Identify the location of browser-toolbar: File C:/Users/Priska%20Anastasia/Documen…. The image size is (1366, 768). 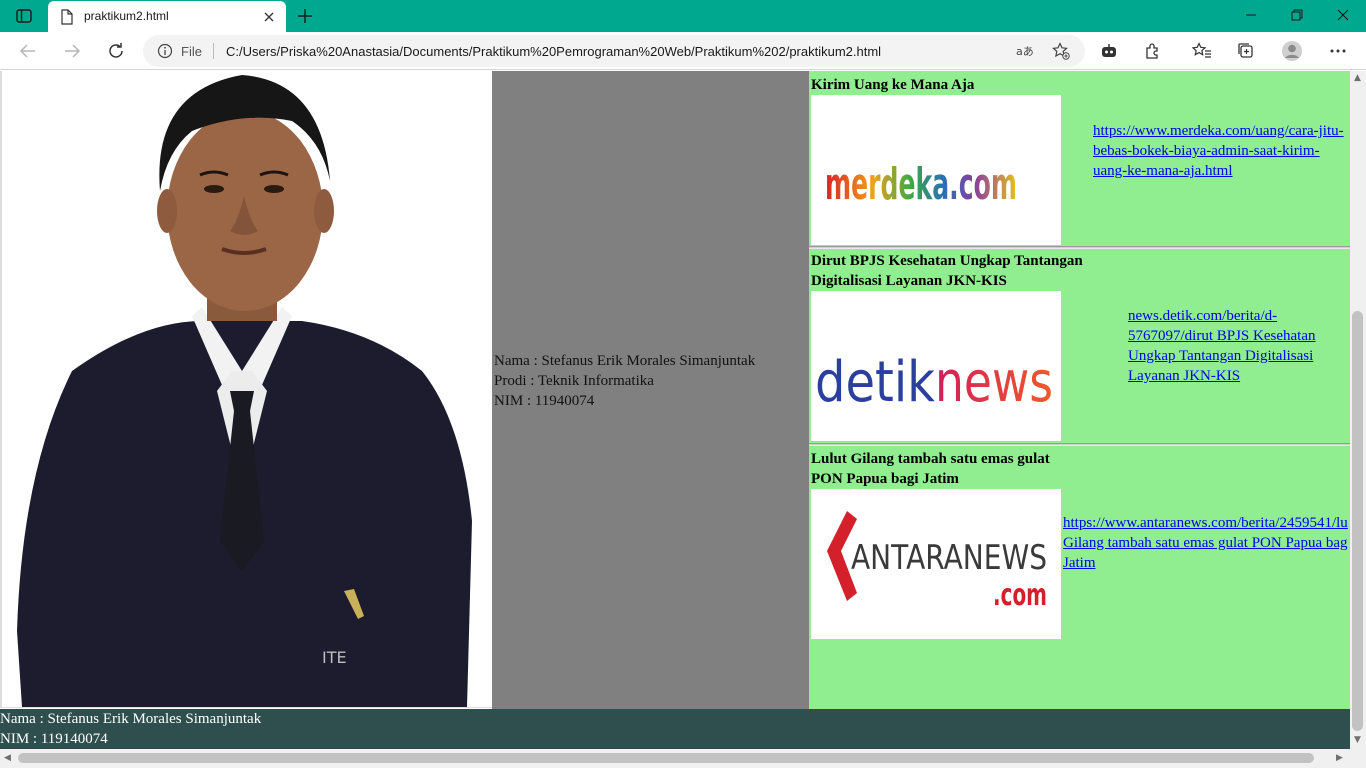
(683, 51).